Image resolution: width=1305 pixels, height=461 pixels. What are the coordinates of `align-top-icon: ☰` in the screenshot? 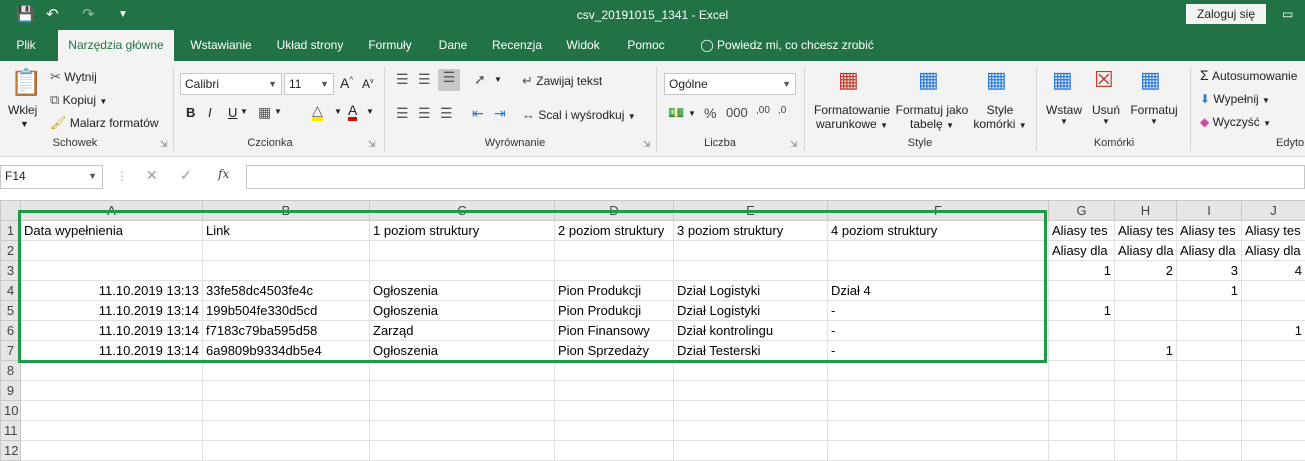 It's located at (402, 79).